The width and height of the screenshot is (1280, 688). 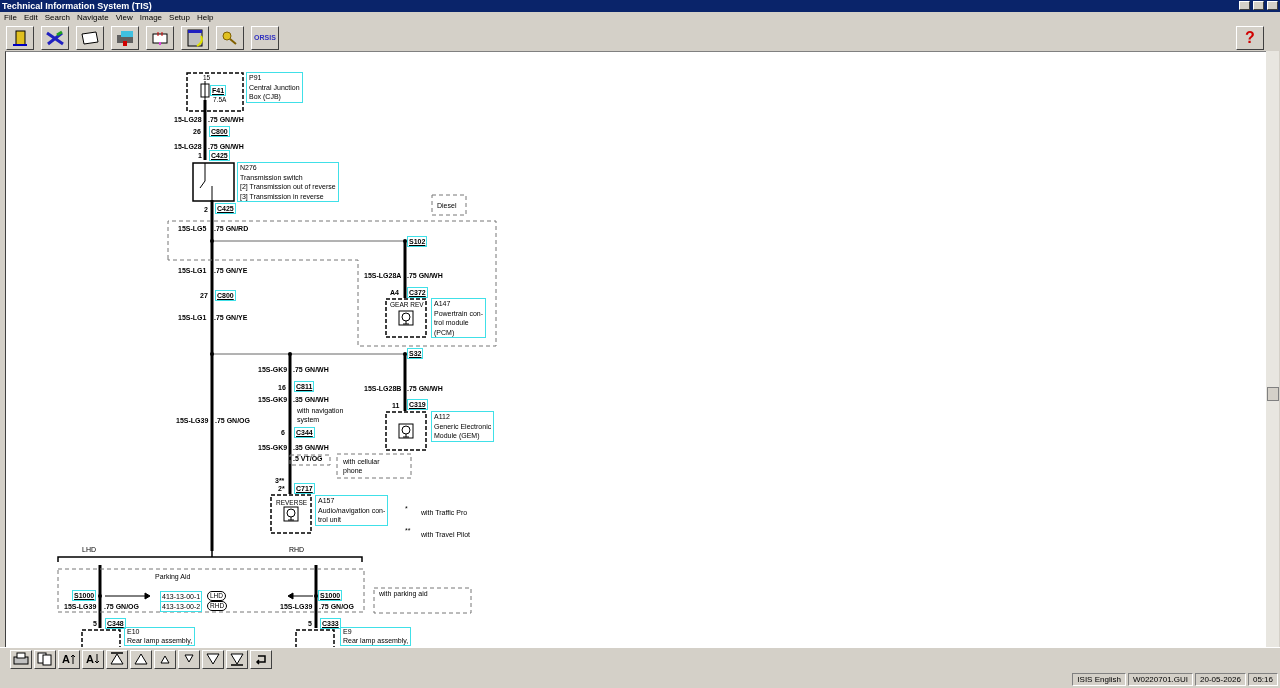 I want to click on copy-icon, so click(x=45, y=659).